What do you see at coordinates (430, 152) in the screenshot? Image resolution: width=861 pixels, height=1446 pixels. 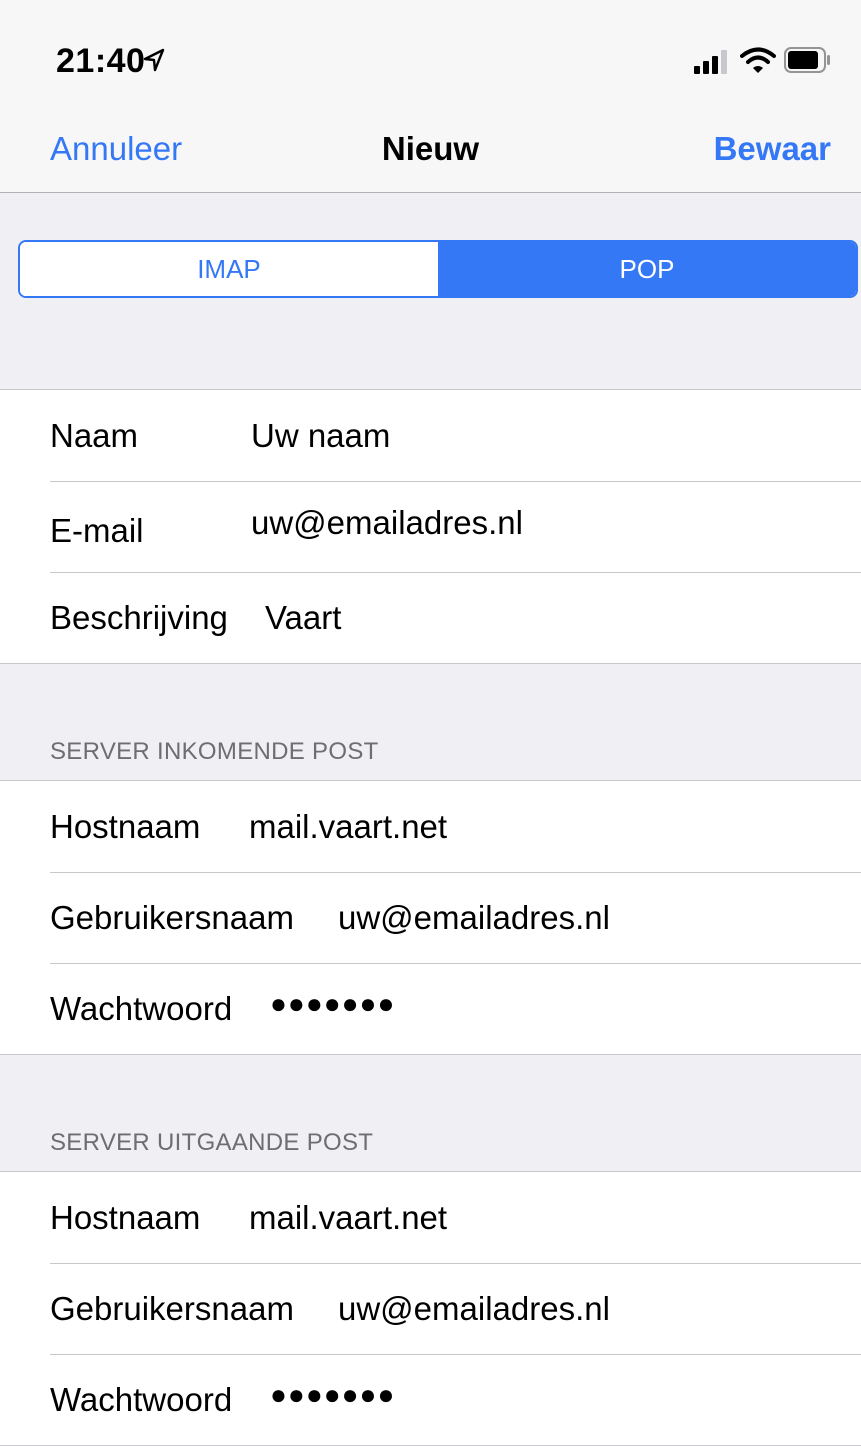 I see `navigation-bar: Annuleer Nieuw Bewaar` at bounding box center [430, 152].